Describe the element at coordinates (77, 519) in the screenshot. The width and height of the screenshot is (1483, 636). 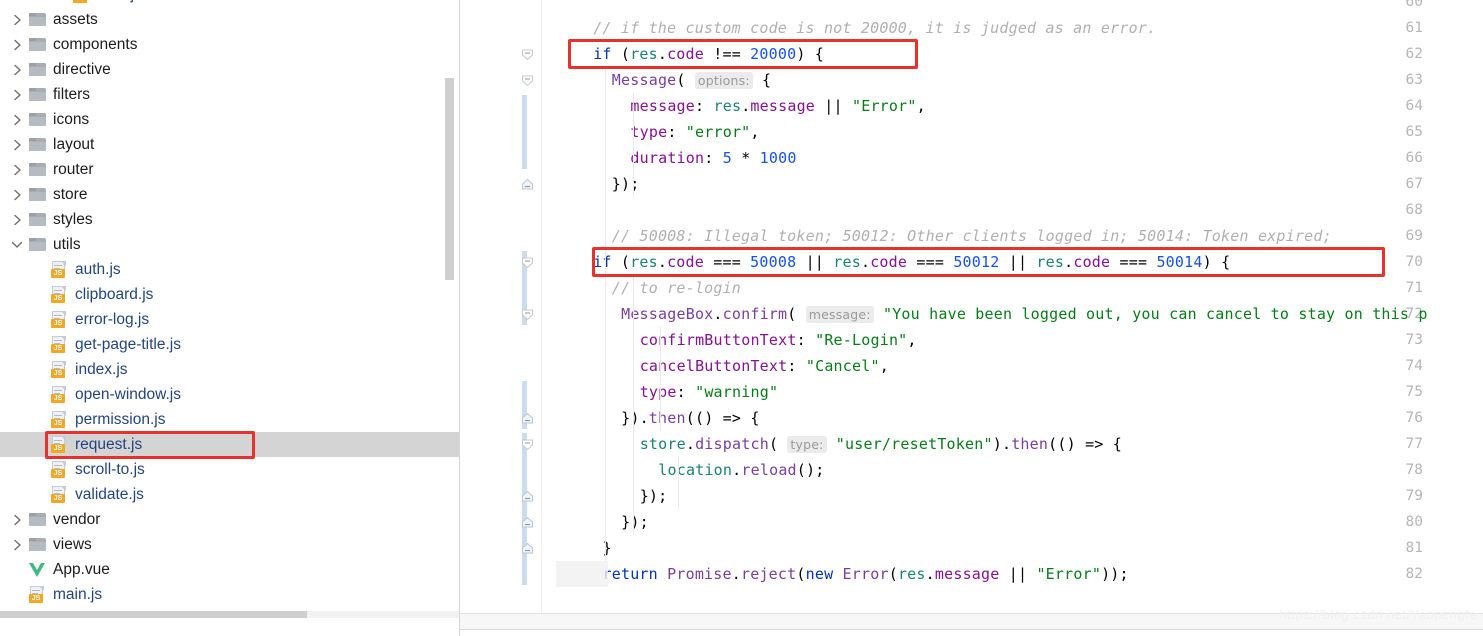
I see `tree-item-label: vendor` at that location.